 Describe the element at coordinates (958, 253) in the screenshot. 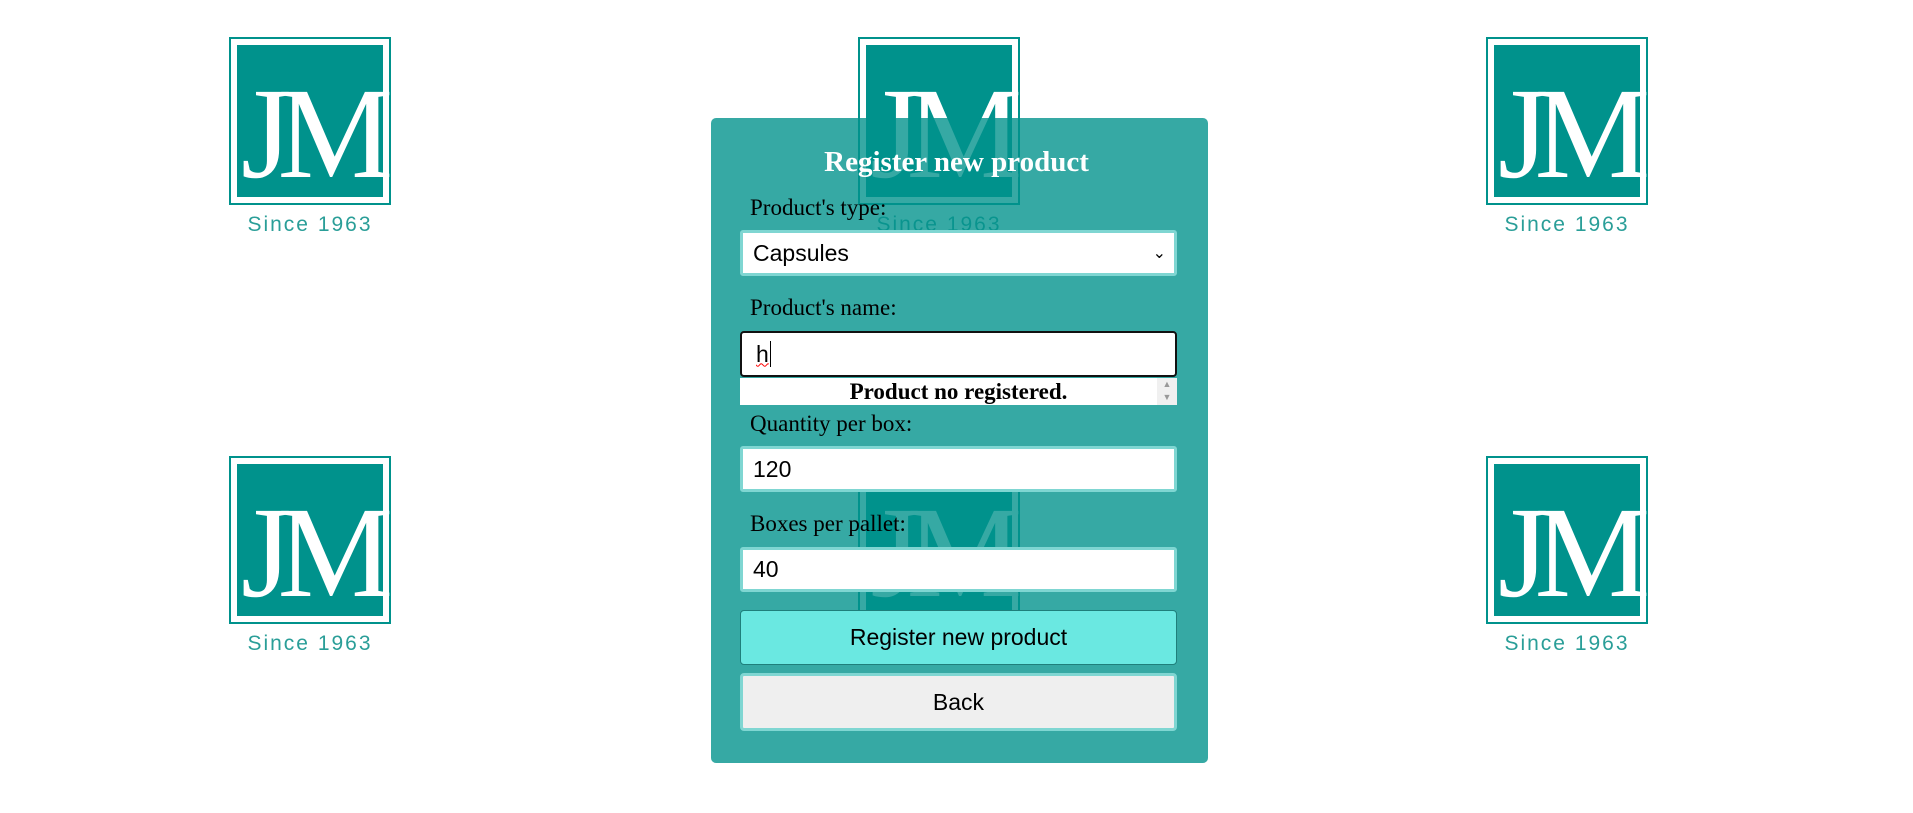

I see `product-type-select: Capsules ⌄` at that location.